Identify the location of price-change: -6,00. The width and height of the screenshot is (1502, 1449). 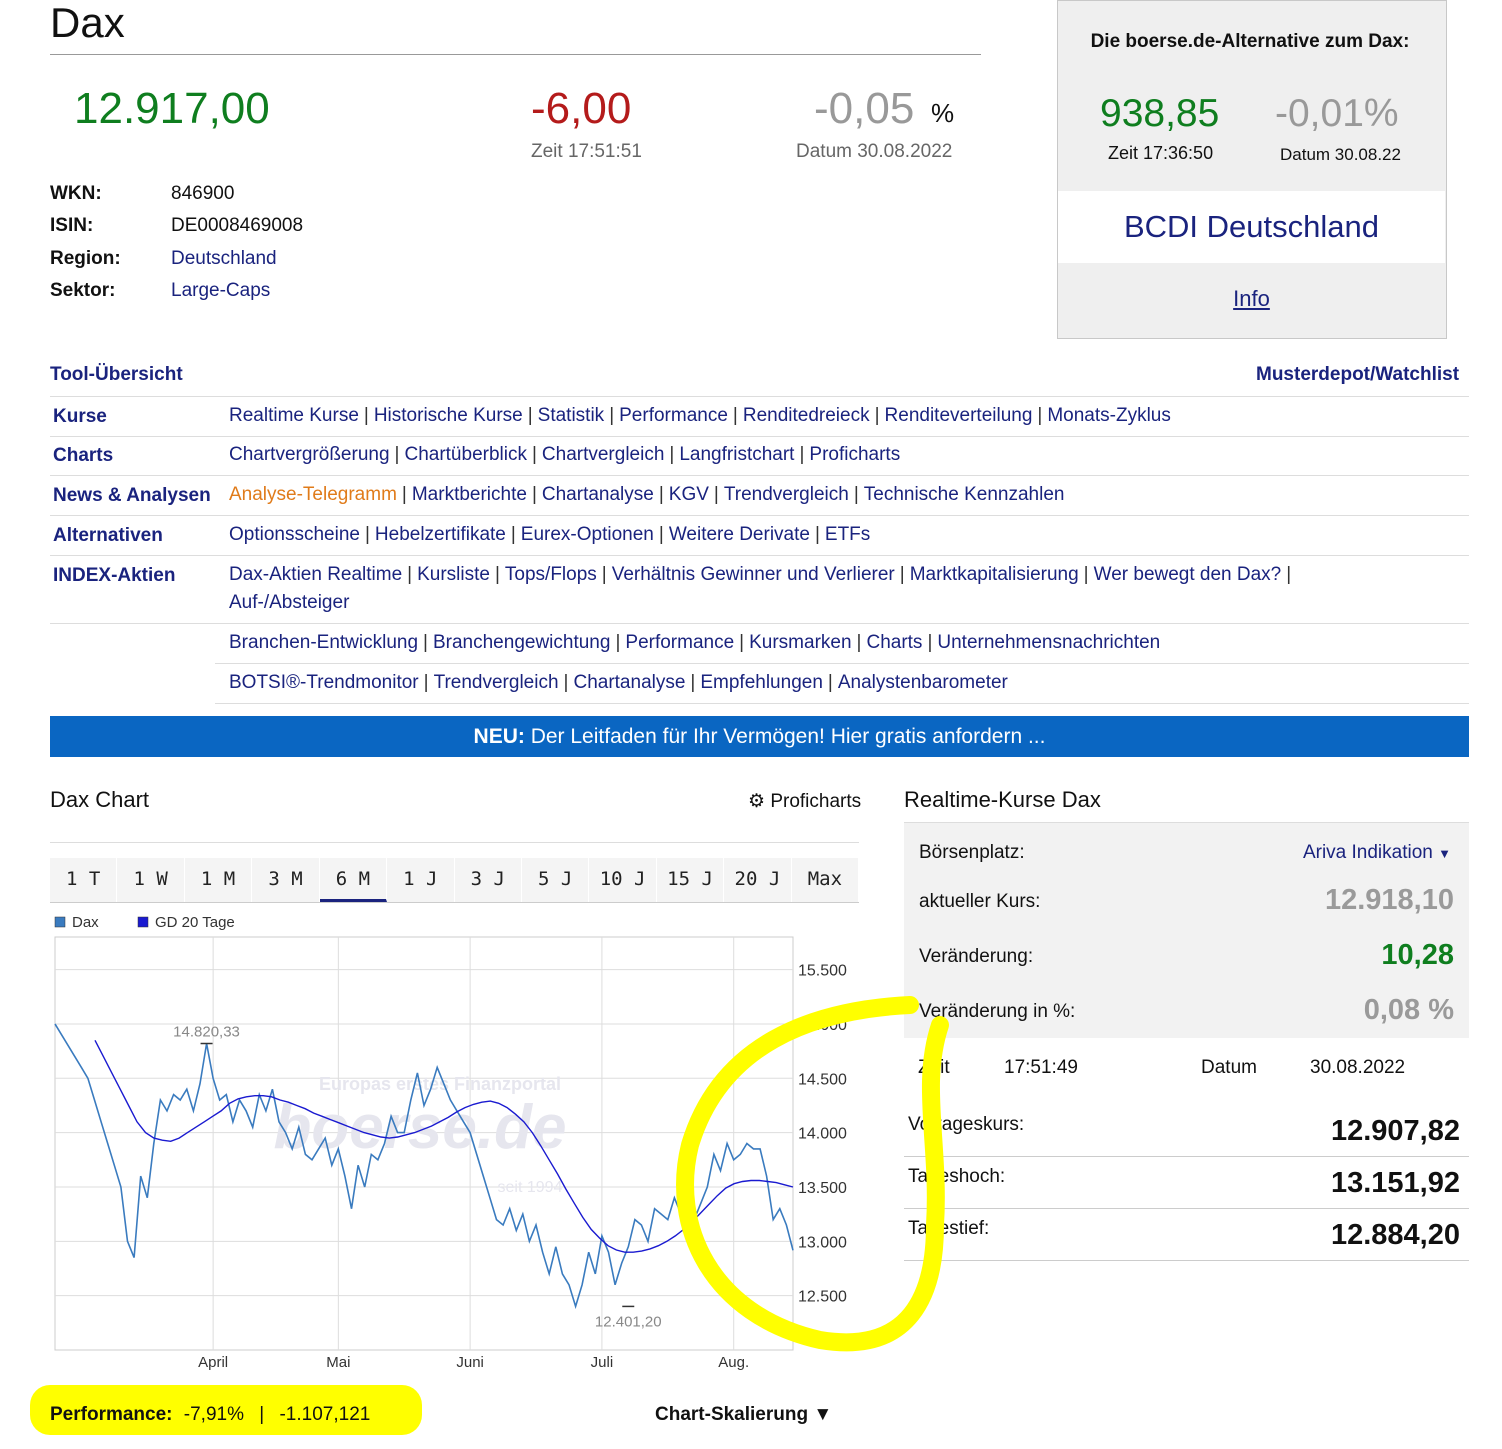
(581, 108).